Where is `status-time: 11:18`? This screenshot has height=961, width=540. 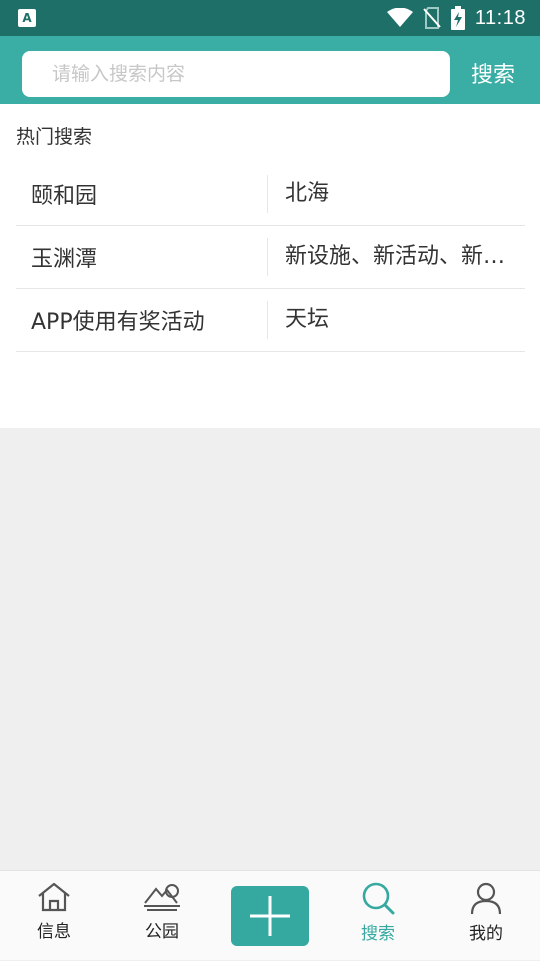
status-time: 11:18 is located at coordinates (500, 17).